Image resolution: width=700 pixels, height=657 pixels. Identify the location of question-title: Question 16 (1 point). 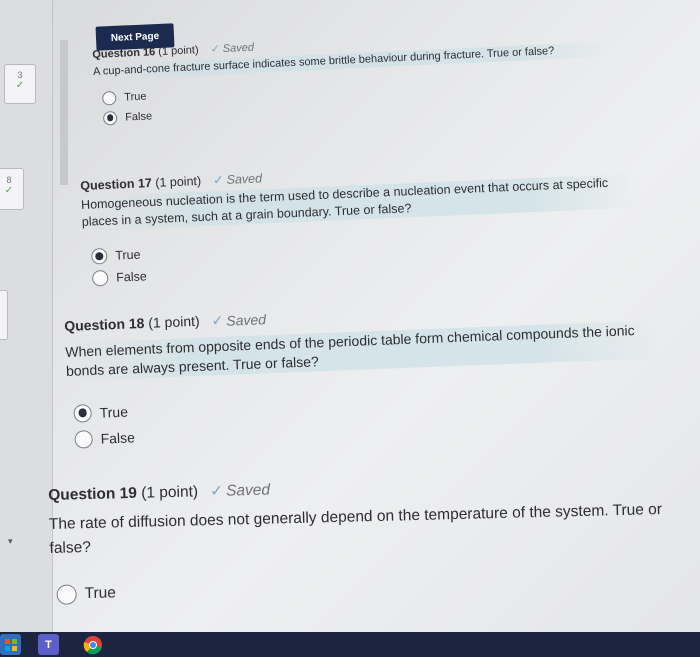
(145, 52).